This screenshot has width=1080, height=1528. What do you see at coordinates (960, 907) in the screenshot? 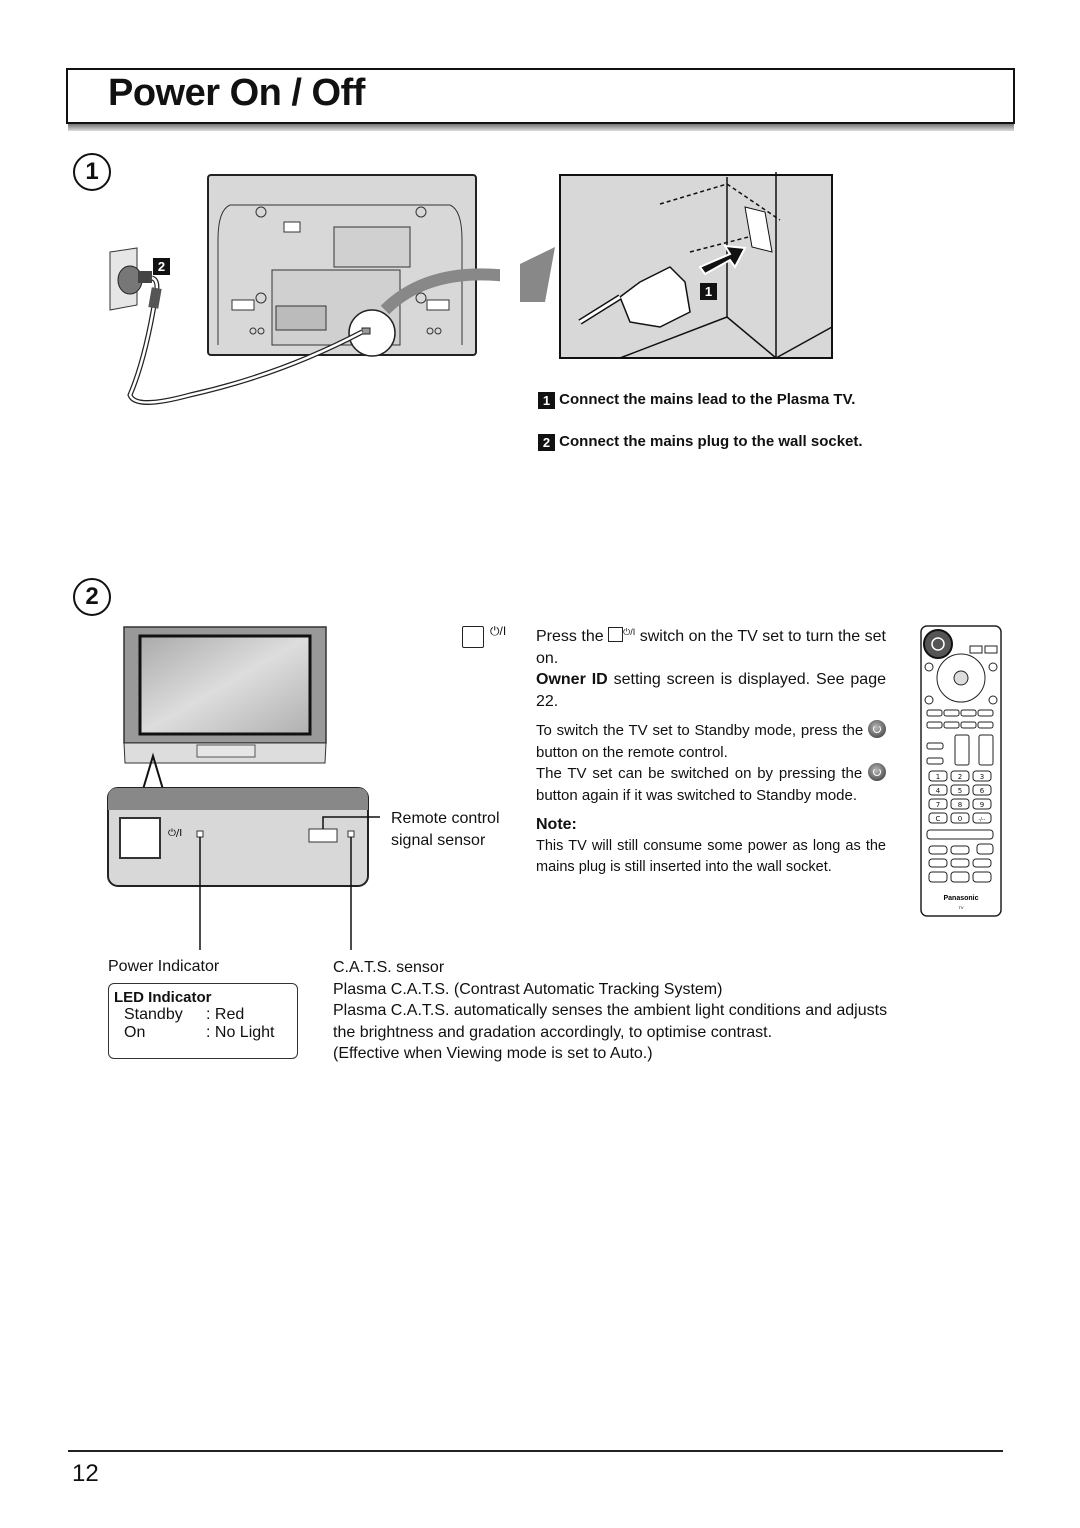
I see `remote-sub: TV` at bounding box center [960, 907].